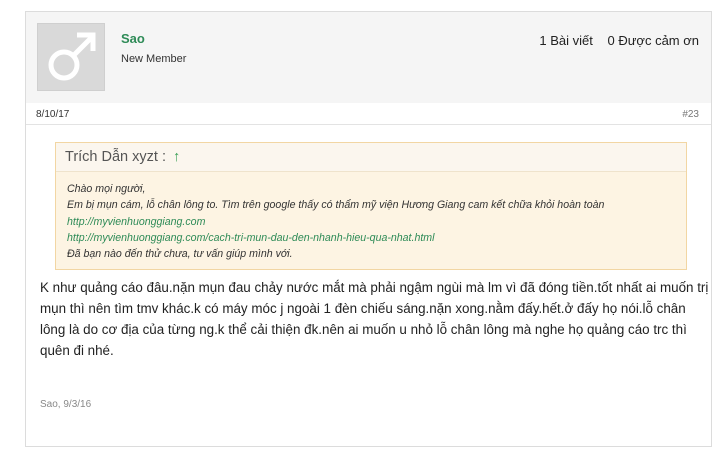 This screenshot has height=455, width=720. Describe the element at coordinates (154, 59) in the screenshot. I see `user-title: New Member` at that location.